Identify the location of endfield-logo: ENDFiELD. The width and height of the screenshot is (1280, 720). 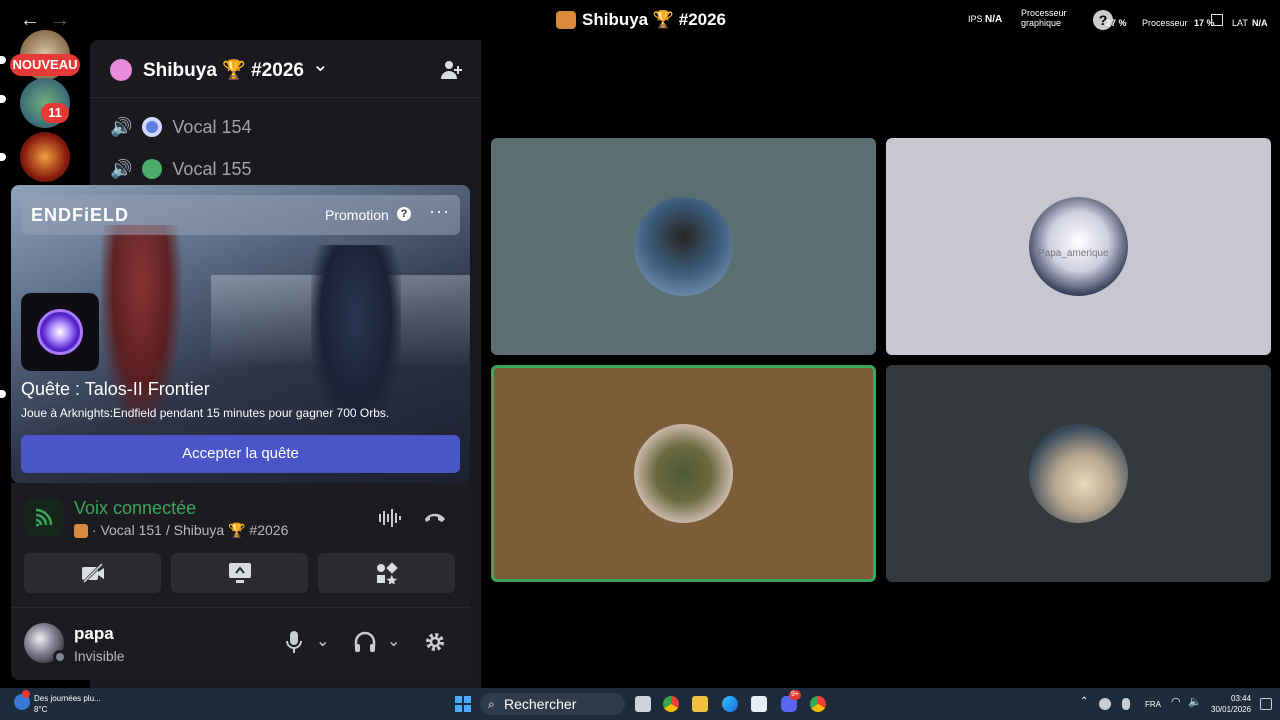
(80, 215).